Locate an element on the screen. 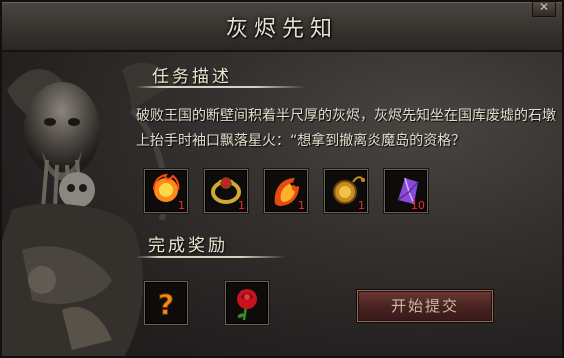  start-submit-button: 开始提交 is located at coordinates (425, 306).